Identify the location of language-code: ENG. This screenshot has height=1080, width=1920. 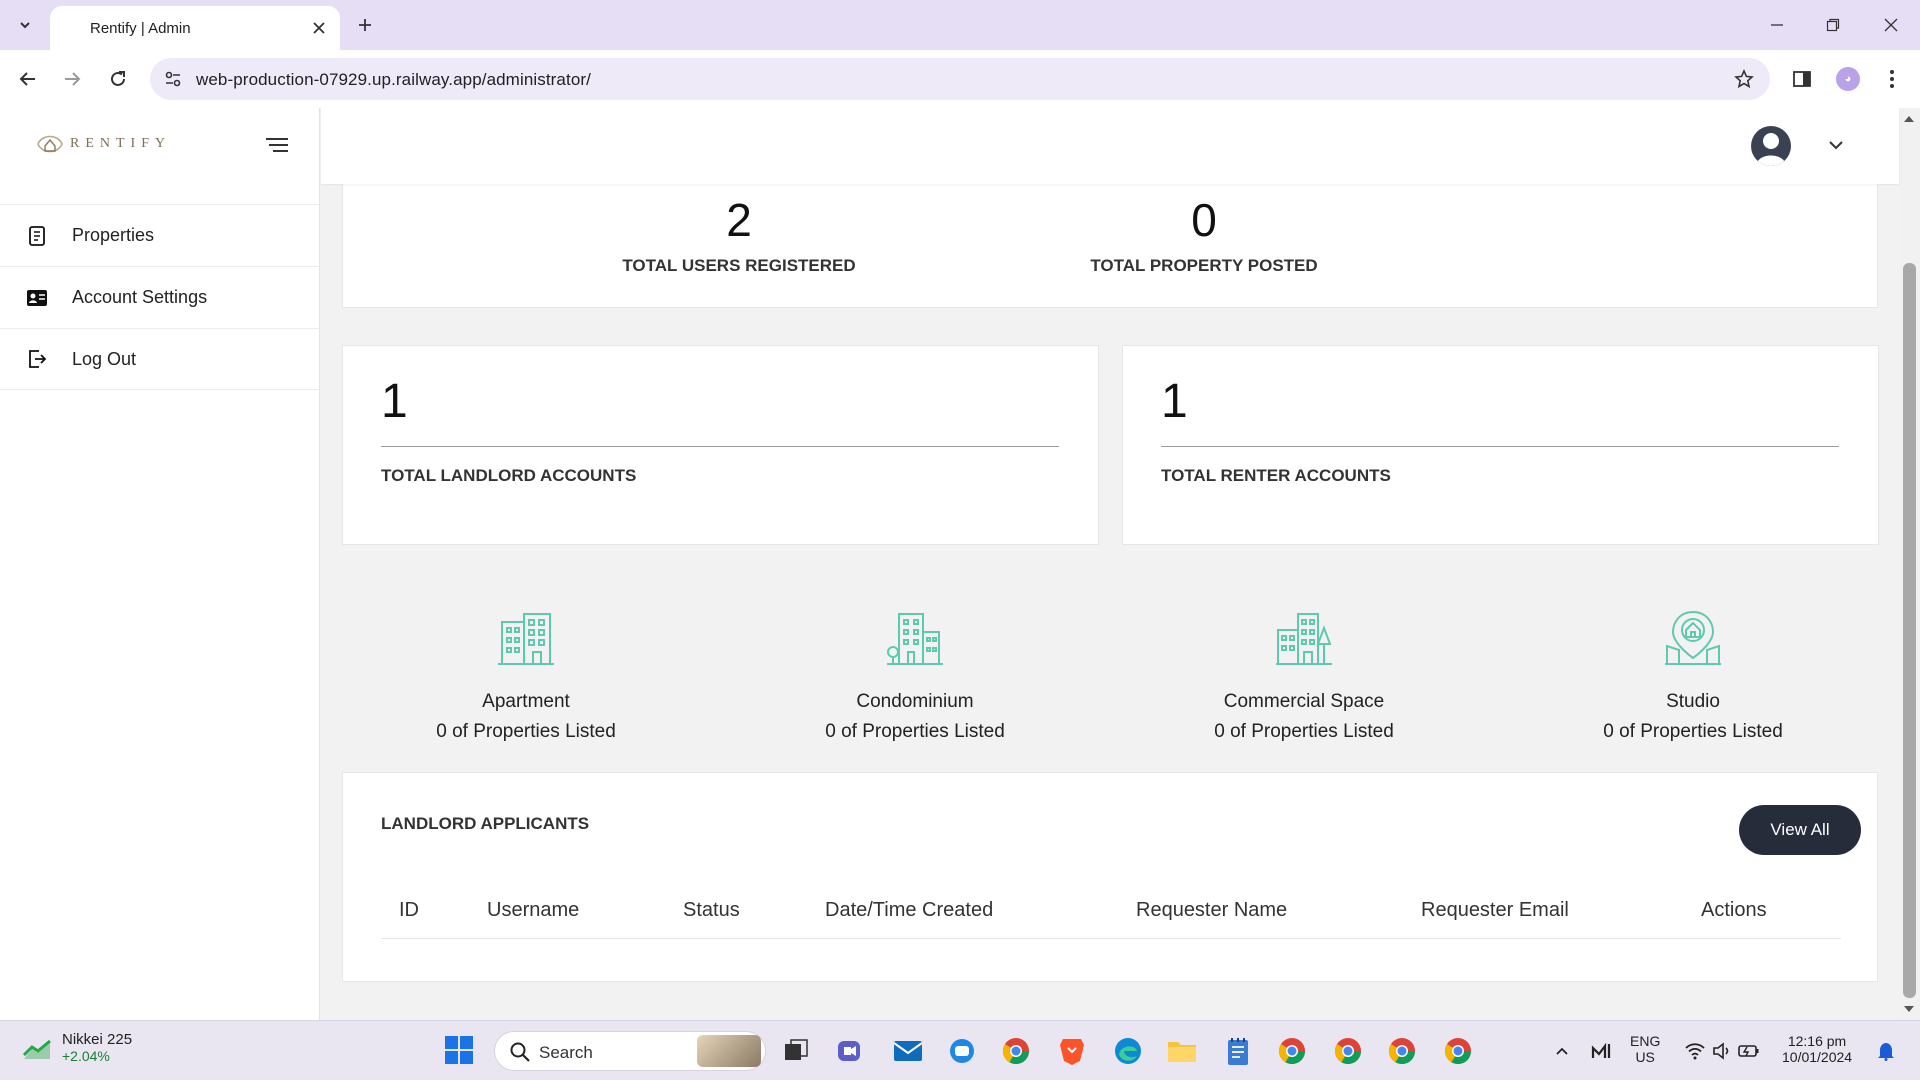
(1645, 1041).